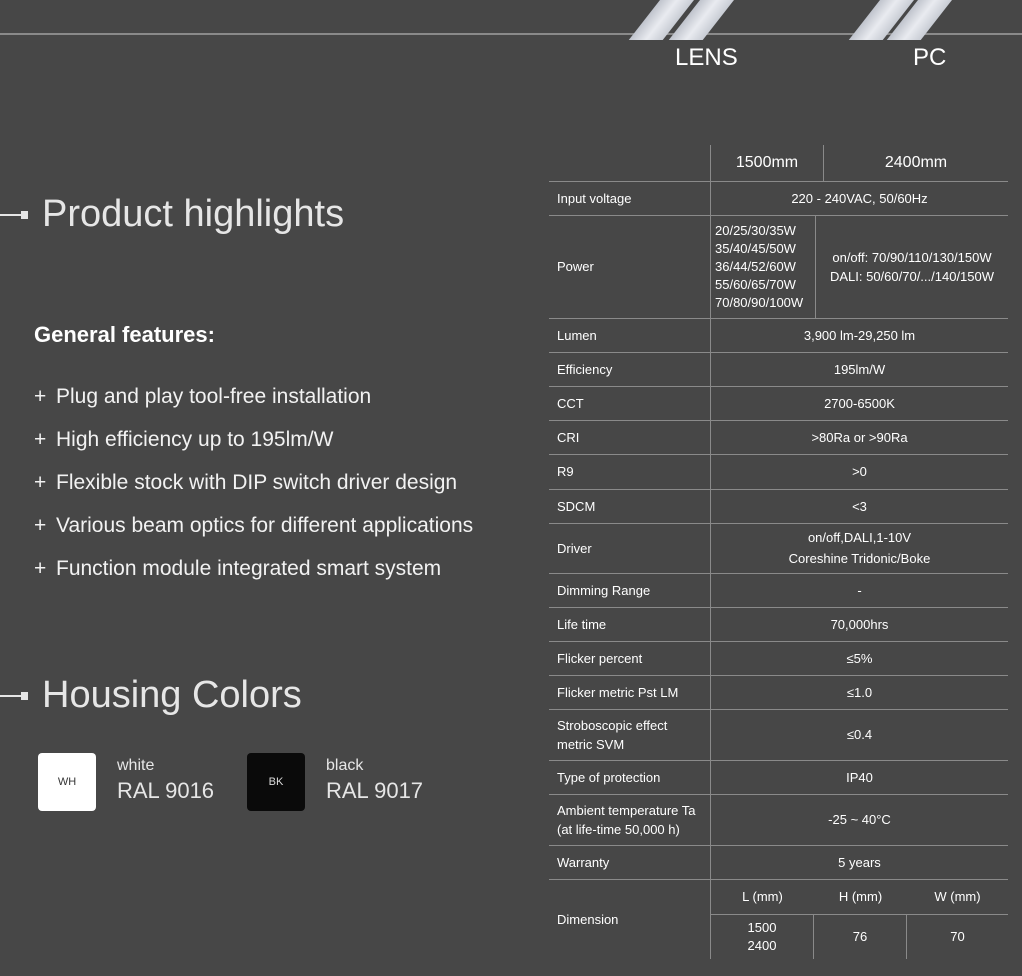 This screenshot has height=976, width=1022. Describe the element at coordinates (591, 744) in the screenshot. I see `svm-label-line-2: metric SVM` at that location.